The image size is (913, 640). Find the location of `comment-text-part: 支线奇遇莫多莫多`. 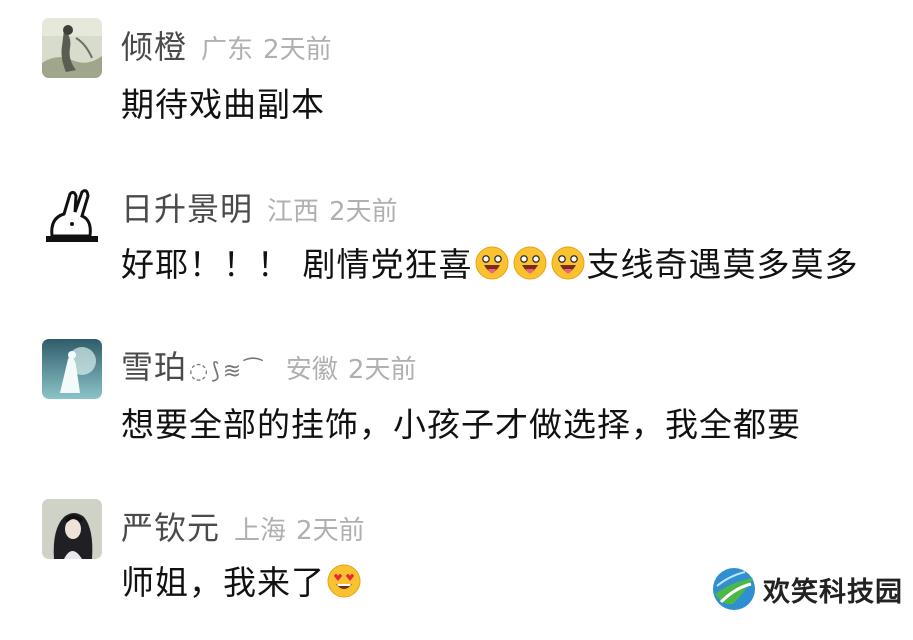

comment-text-part: 支线奇遇莫多莫多 is located at coordinates (722, 264).